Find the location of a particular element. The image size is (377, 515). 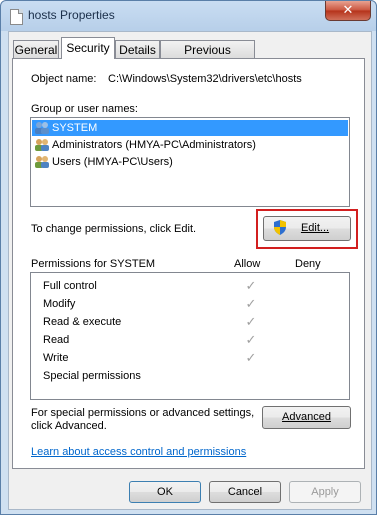

advanced-help-text-line2: click Advanced. is located at coordinates (69, 426).